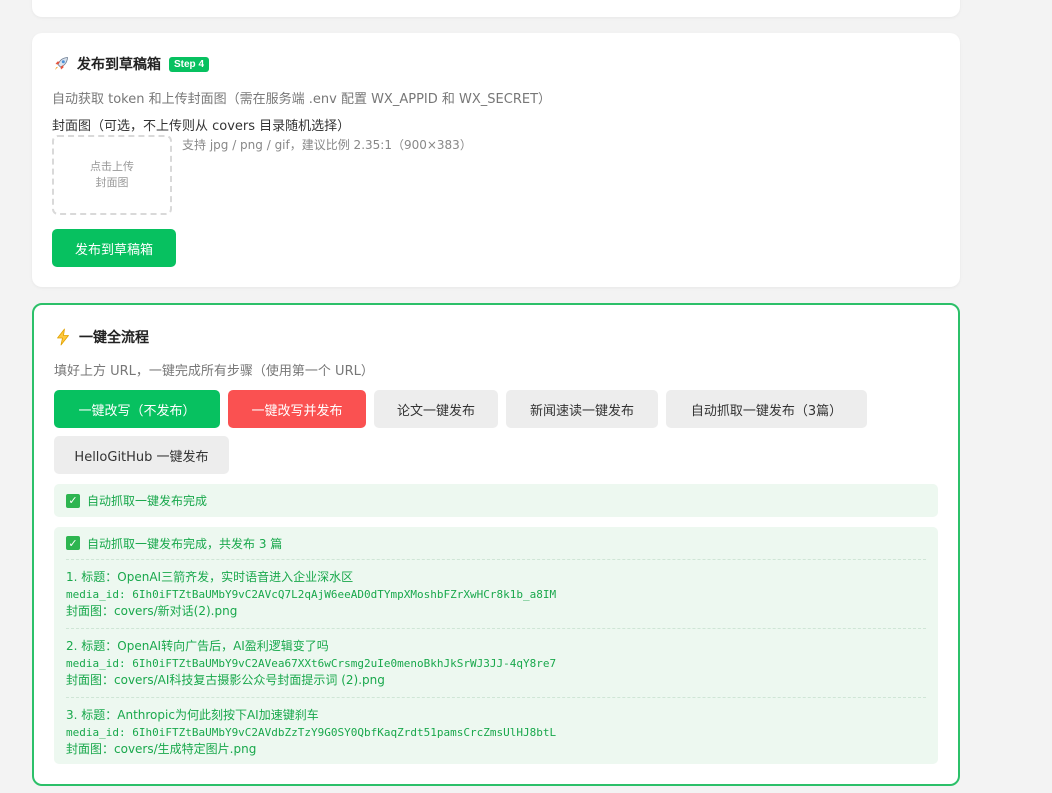 Image resolution: width=1052 pixels, height=793 pixels. I want to click on news-publish-button: 新闻速读一键发布, so click(582, 409).